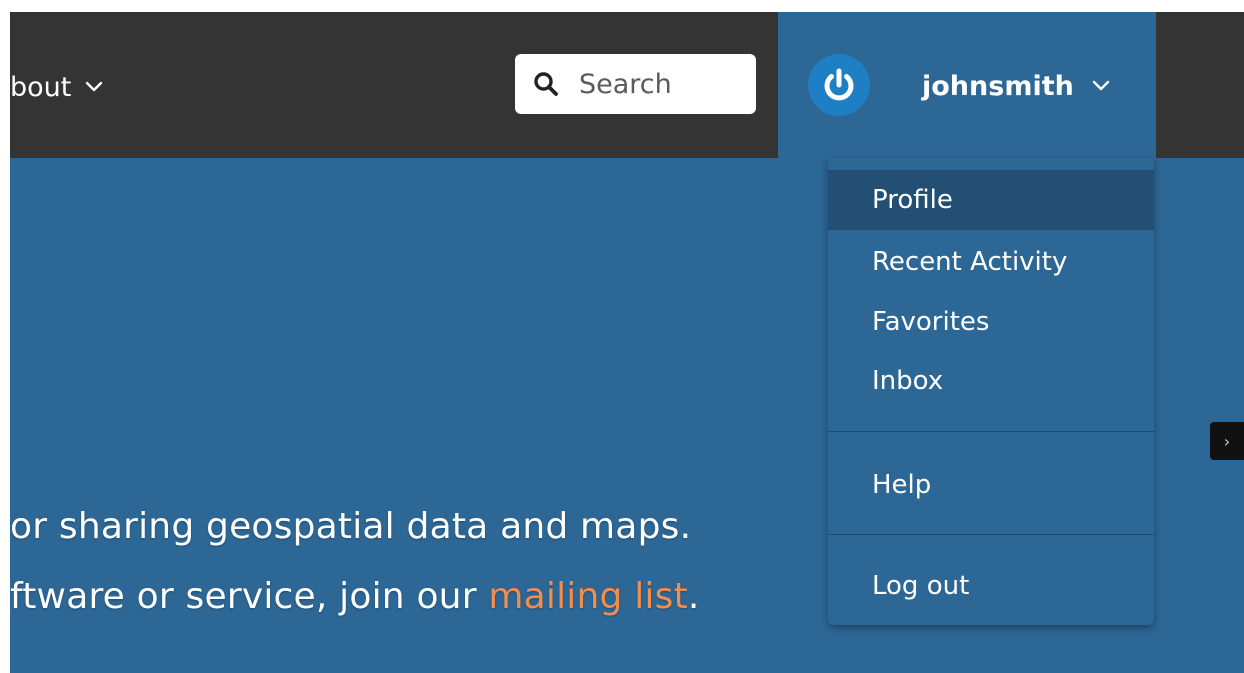  I want to click on menu-item-help: Help, so click(991, 485).